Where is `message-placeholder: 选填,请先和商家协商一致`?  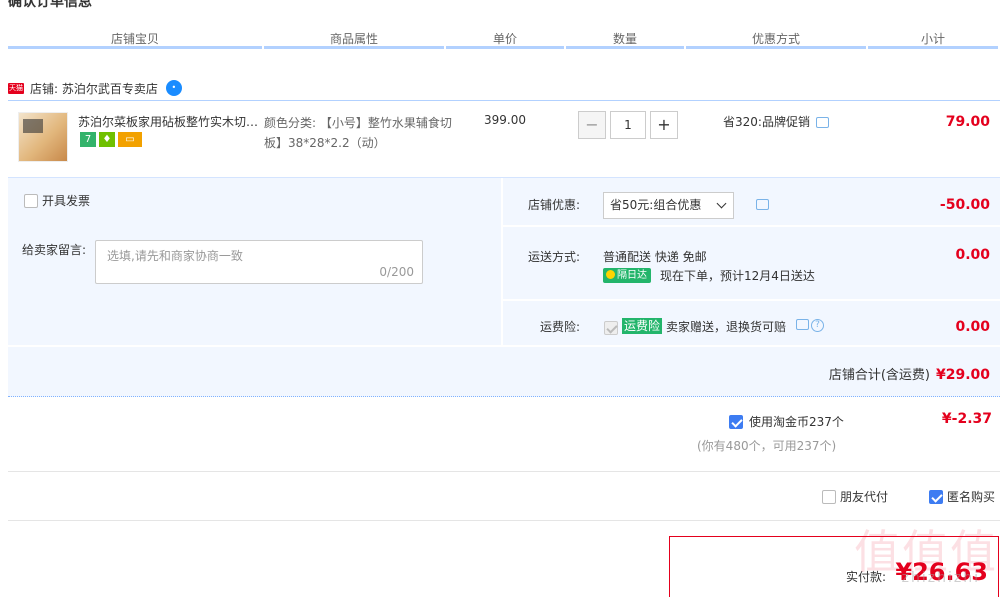 message-placeholder: 选填,请先和商家协商一致 is located at coordinates (175, 256).